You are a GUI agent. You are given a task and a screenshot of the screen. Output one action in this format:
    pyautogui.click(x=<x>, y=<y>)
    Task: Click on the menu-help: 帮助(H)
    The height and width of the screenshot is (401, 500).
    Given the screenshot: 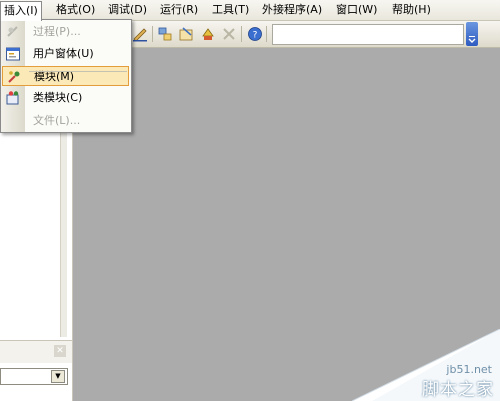 What is the action you would take?
    pyautogui.click(x=411, y=10)
    